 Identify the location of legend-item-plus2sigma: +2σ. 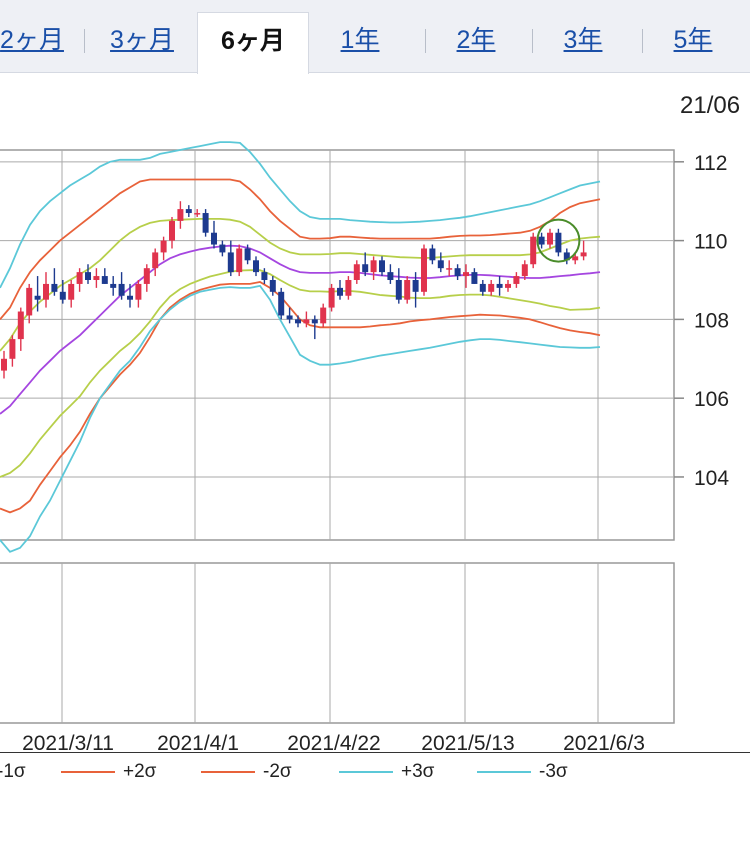
(108, 772).